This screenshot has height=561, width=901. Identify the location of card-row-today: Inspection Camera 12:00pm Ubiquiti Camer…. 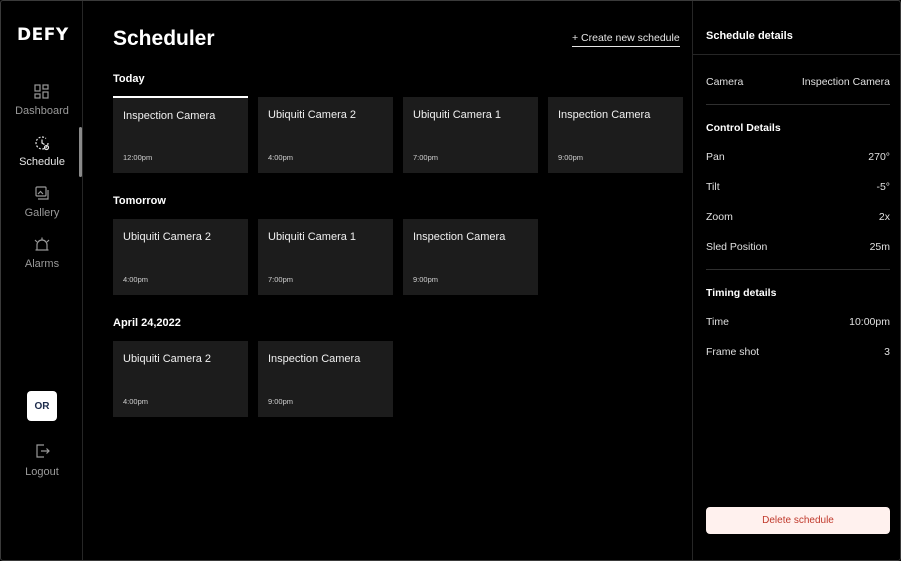
(398, 134).